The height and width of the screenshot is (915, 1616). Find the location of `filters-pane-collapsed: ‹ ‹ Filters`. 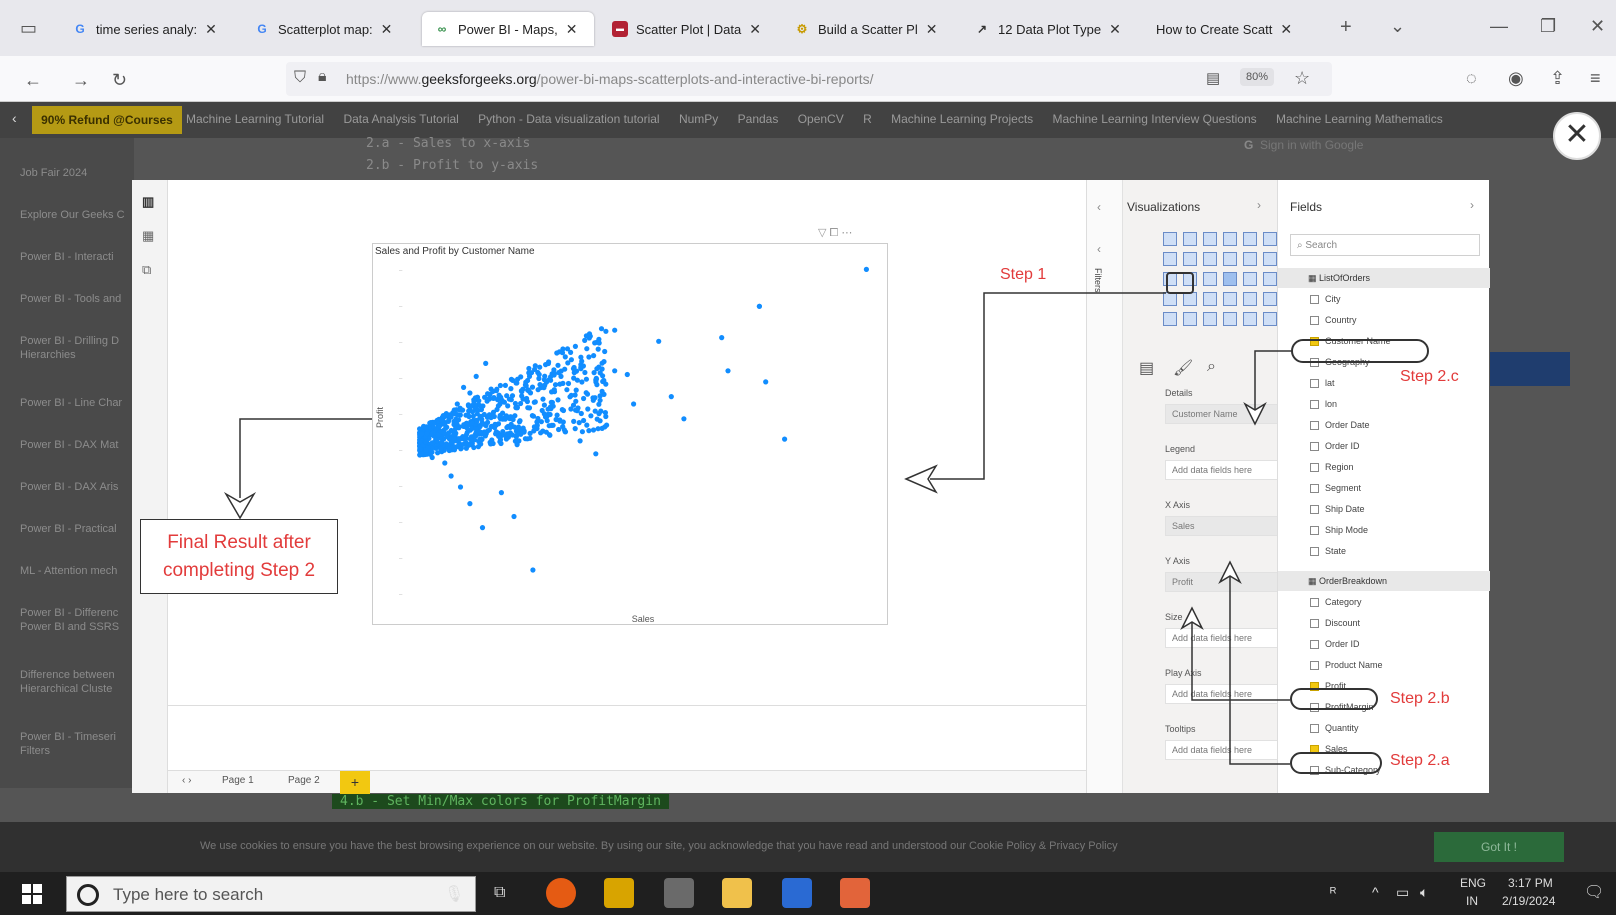

filters-pane-collapsed: ‹ ‹ Filters is located at coordinates (1105, 486).